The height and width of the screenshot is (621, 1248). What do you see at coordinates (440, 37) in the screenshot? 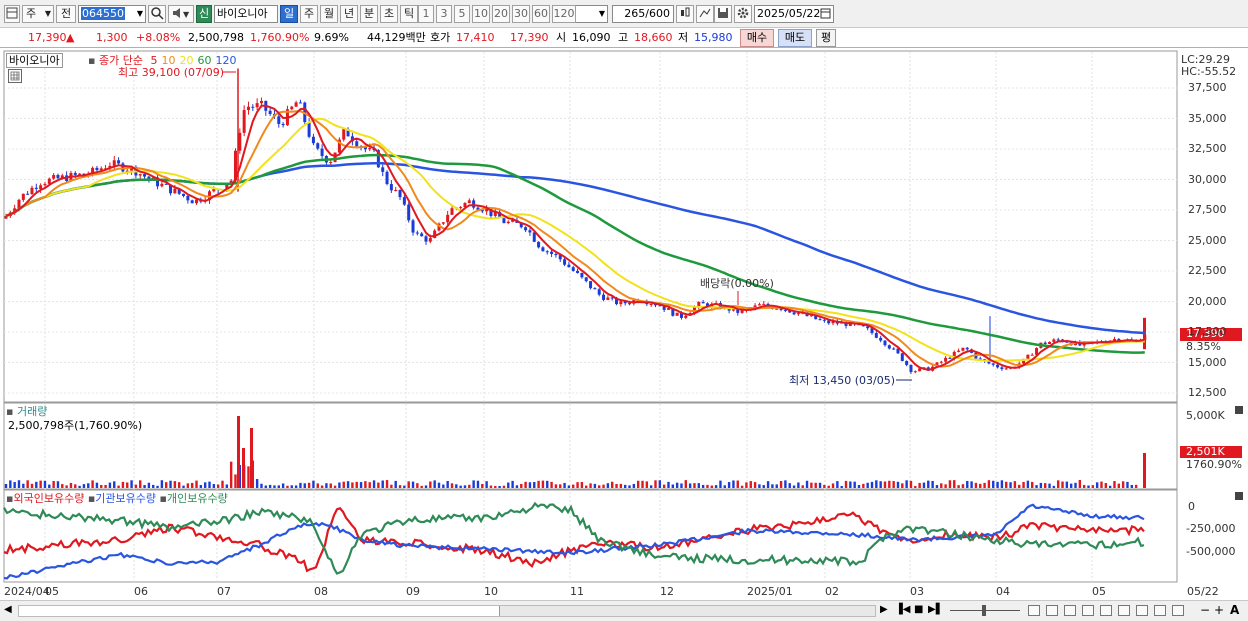
I see `hoga-label: 호가` at bounding box center [440, 37].